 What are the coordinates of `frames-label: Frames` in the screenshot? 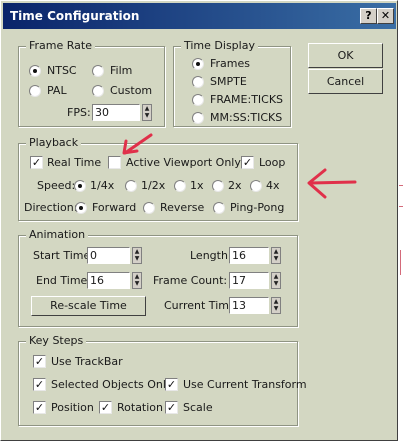 It's located at (230, 63).